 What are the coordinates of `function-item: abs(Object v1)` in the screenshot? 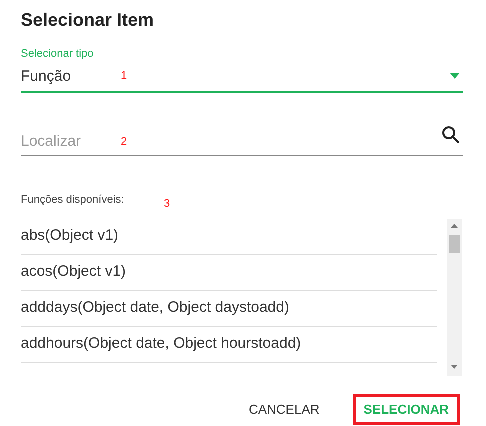 It's located at (229, 237).